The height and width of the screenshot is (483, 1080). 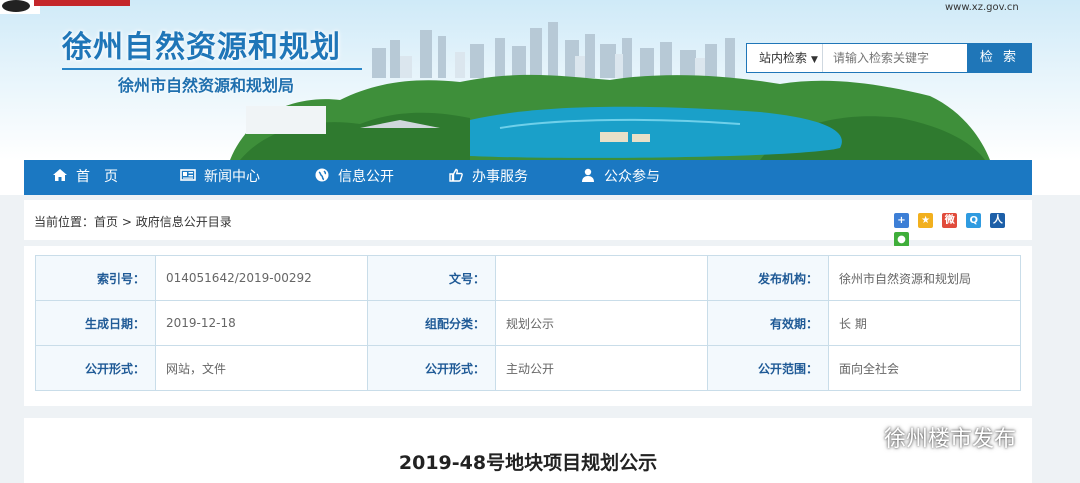 What do you see at coordinates (632, 177) in the screenshot?
I see `nav-item-label: 公众参与` at bounding box center [632, 177].